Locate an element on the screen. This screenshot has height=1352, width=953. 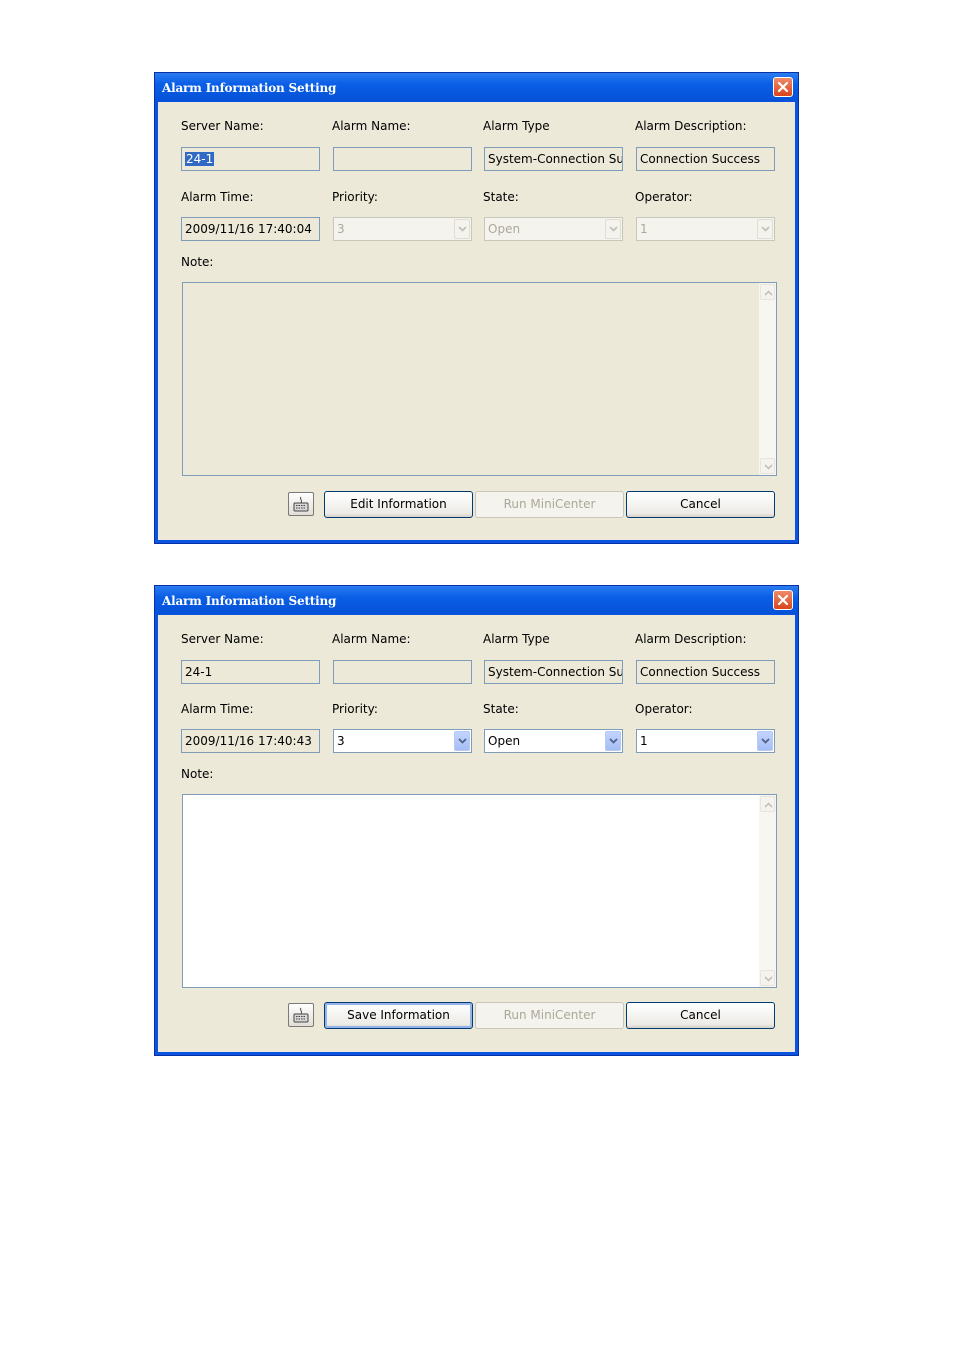
alarm-time-field: 2009/11/16 17:40:04 is located at coordinates (250, 229).